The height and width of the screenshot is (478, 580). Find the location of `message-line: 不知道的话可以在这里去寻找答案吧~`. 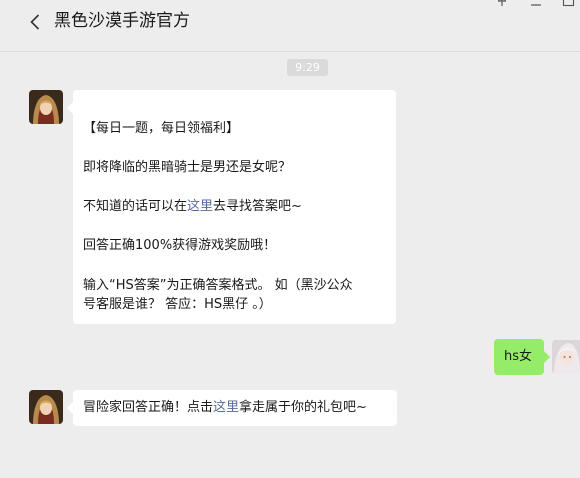

message-line: 不知道的话可以在这里去寻找答案吧~ is located at coordinates (192, 207).